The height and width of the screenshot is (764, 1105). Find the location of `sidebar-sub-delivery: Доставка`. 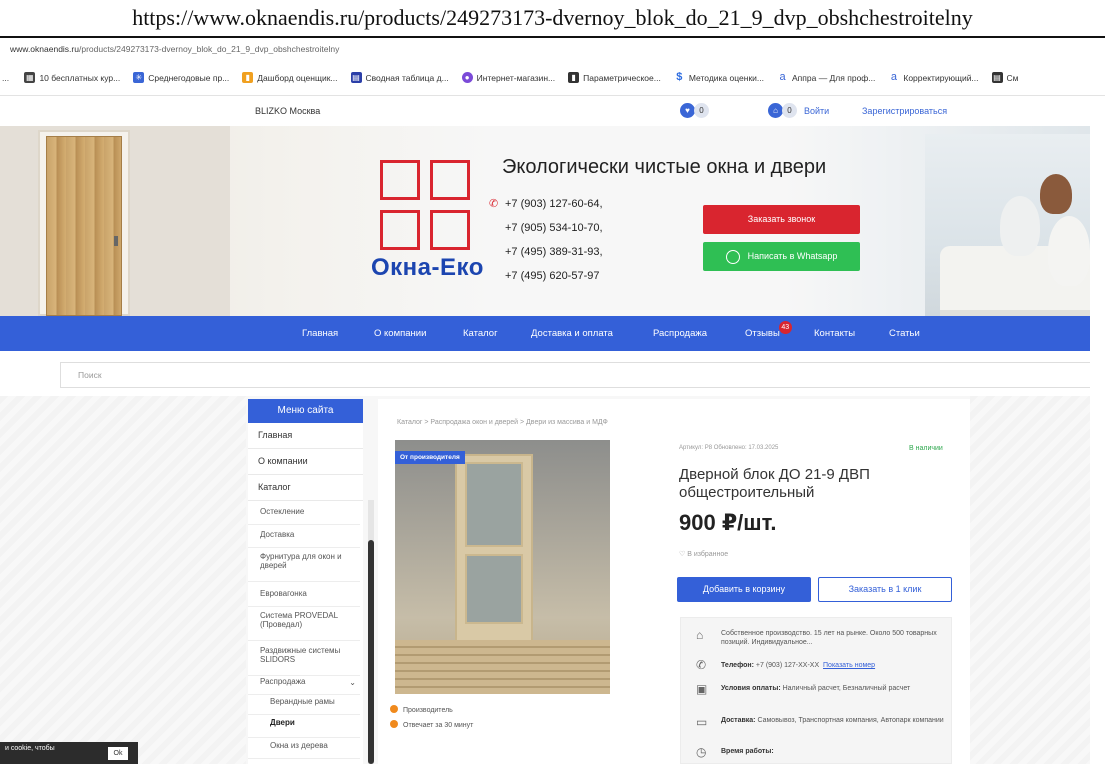

sidebar-sub-delivery: Доставка is located at coordinates (304, 539).